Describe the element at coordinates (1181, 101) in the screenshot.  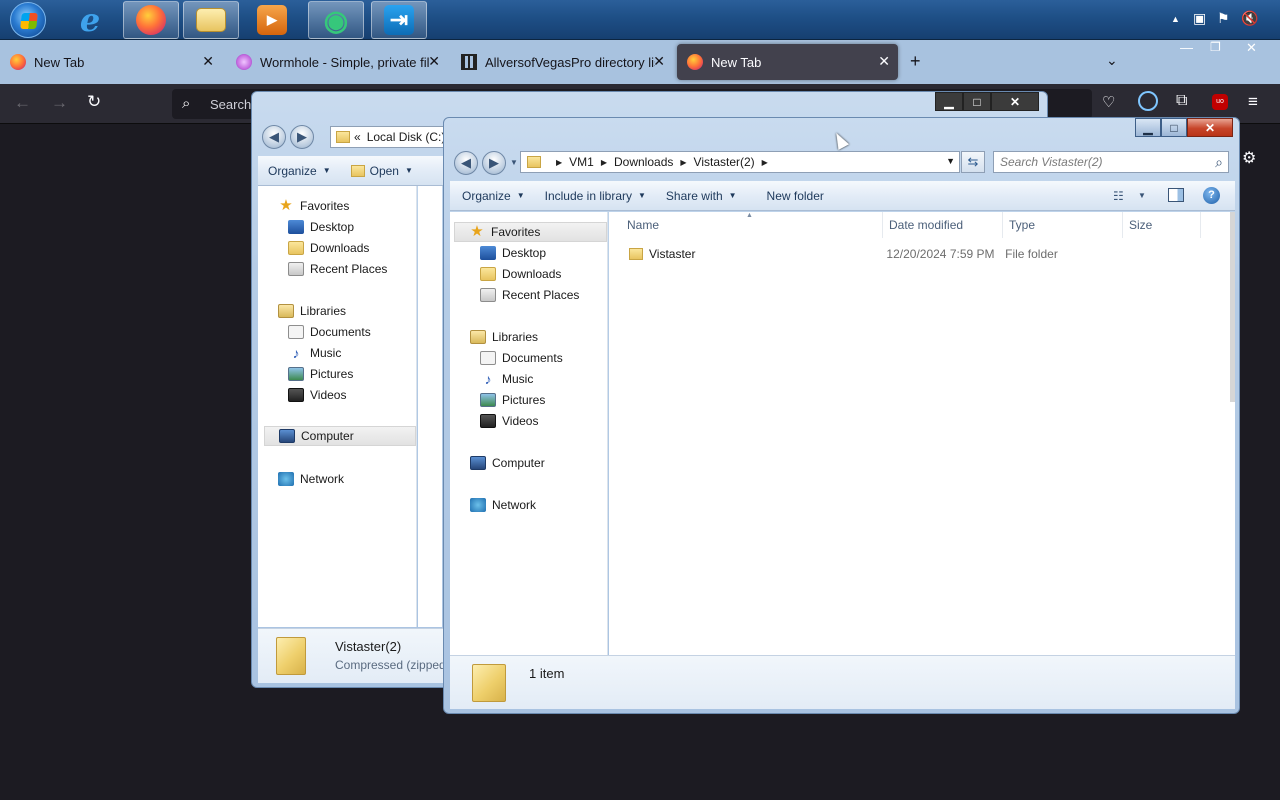
I see `extensions-puzzle-icon: ⧉` at that location.